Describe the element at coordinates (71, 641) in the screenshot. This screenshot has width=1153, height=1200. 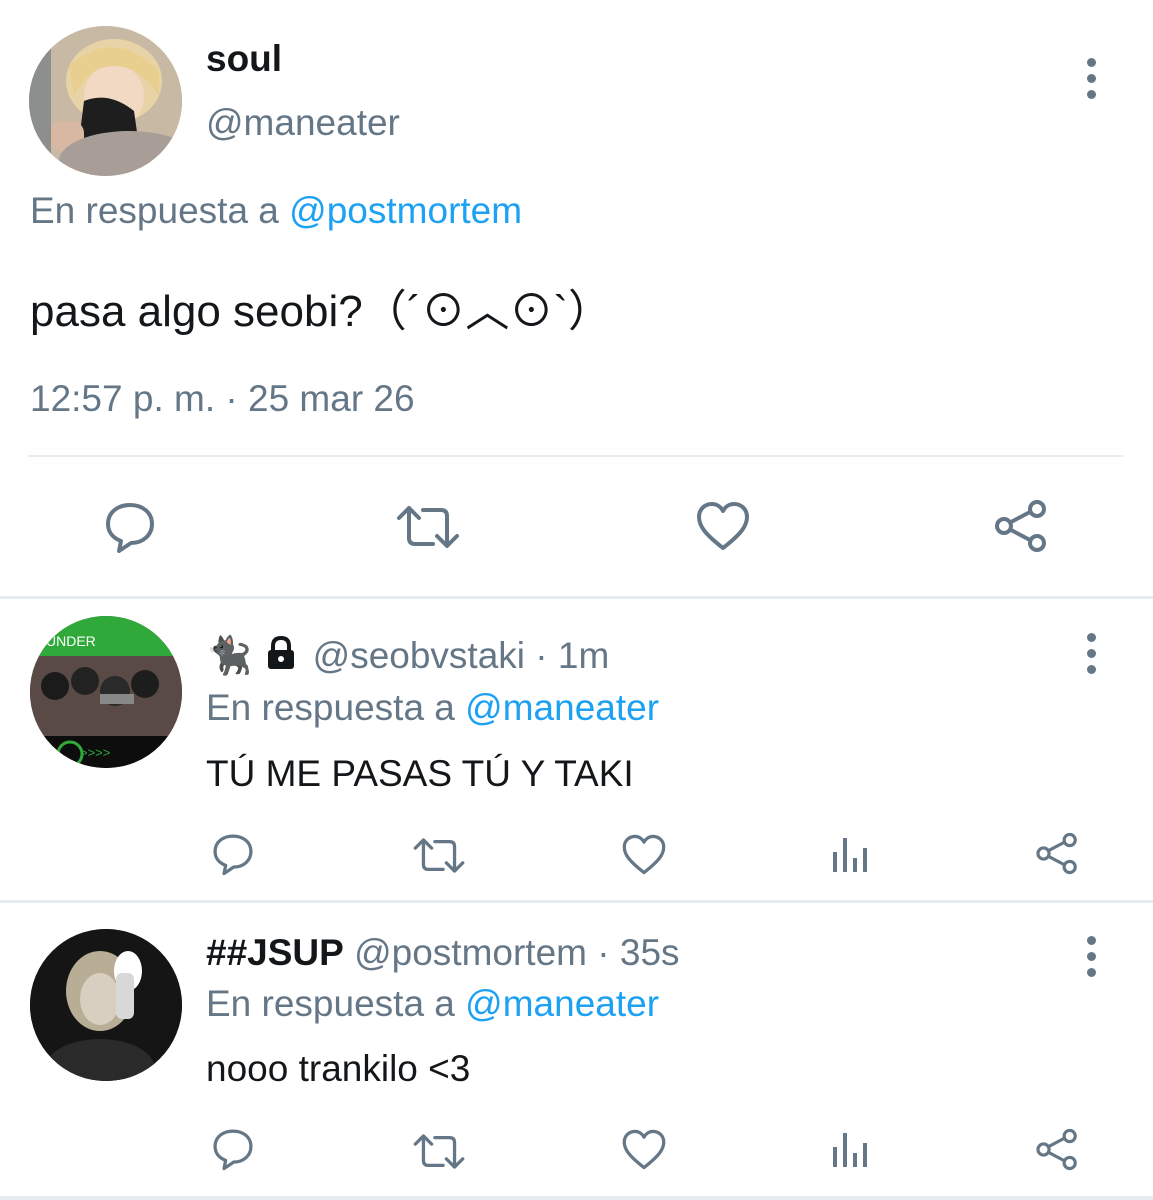
I see `avatar-banner-text: UNDER` at that location.